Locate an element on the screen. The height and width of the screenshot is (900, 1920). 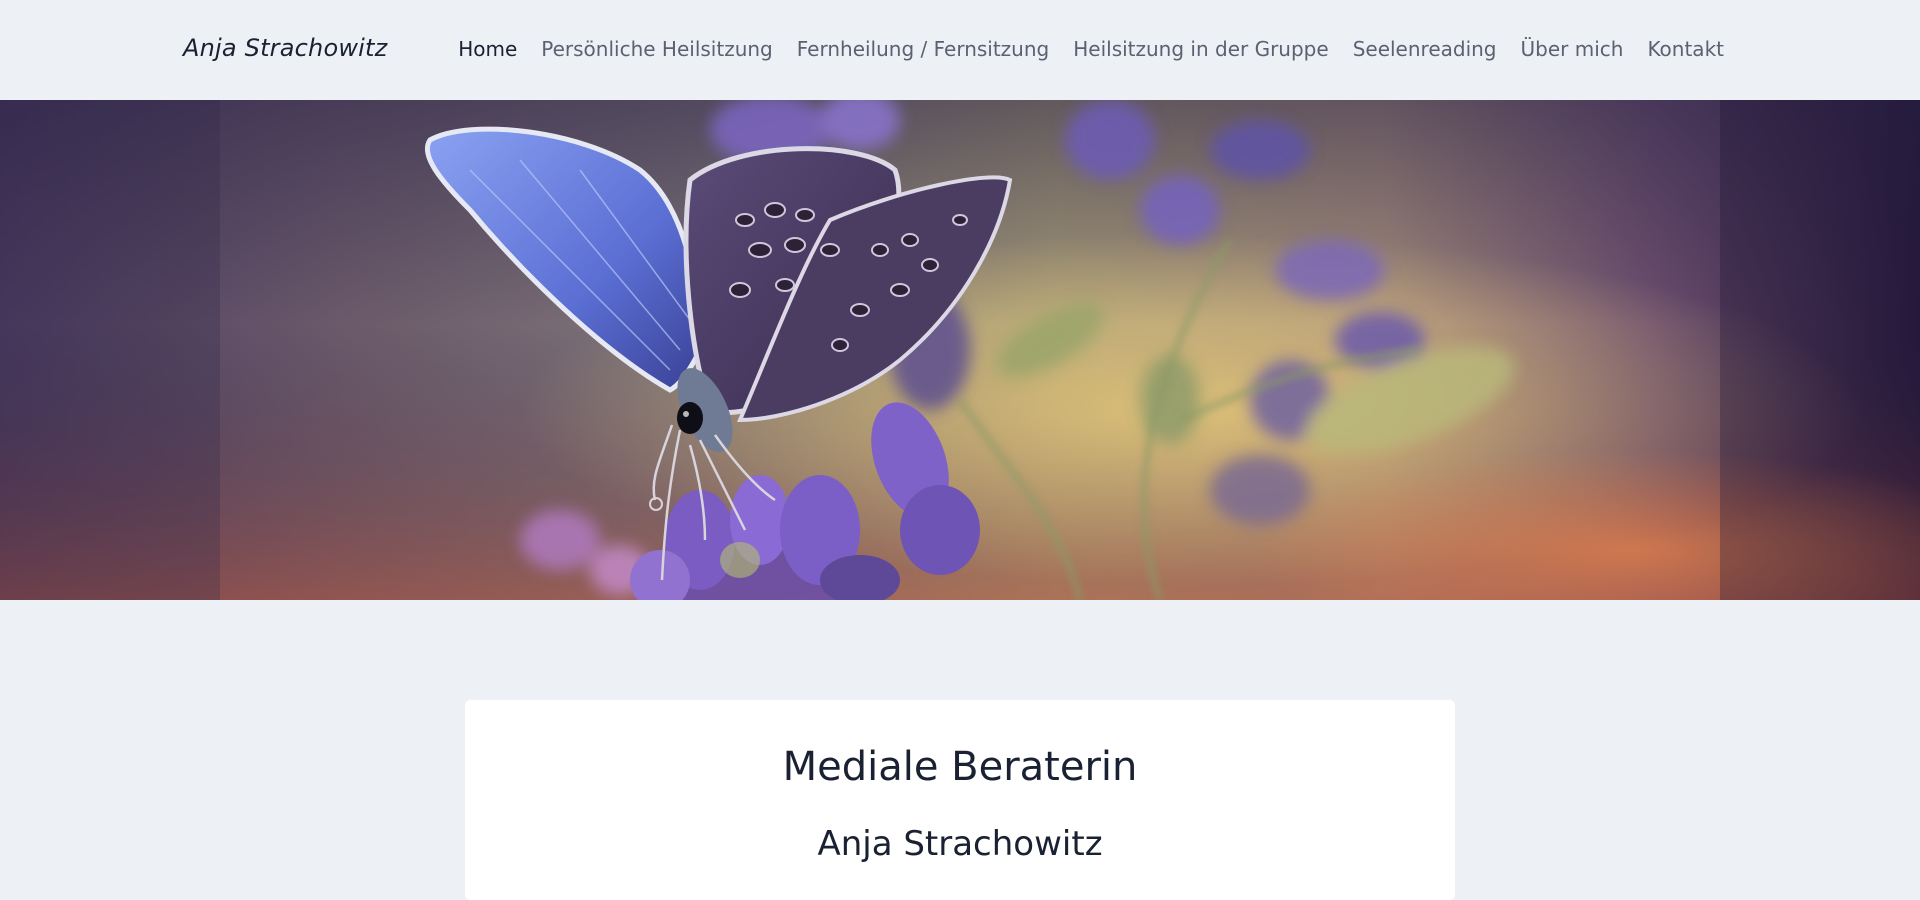
nav-link-fernheilung: Fernheilung / Fernsitzung is located at coordinates (923, 49).